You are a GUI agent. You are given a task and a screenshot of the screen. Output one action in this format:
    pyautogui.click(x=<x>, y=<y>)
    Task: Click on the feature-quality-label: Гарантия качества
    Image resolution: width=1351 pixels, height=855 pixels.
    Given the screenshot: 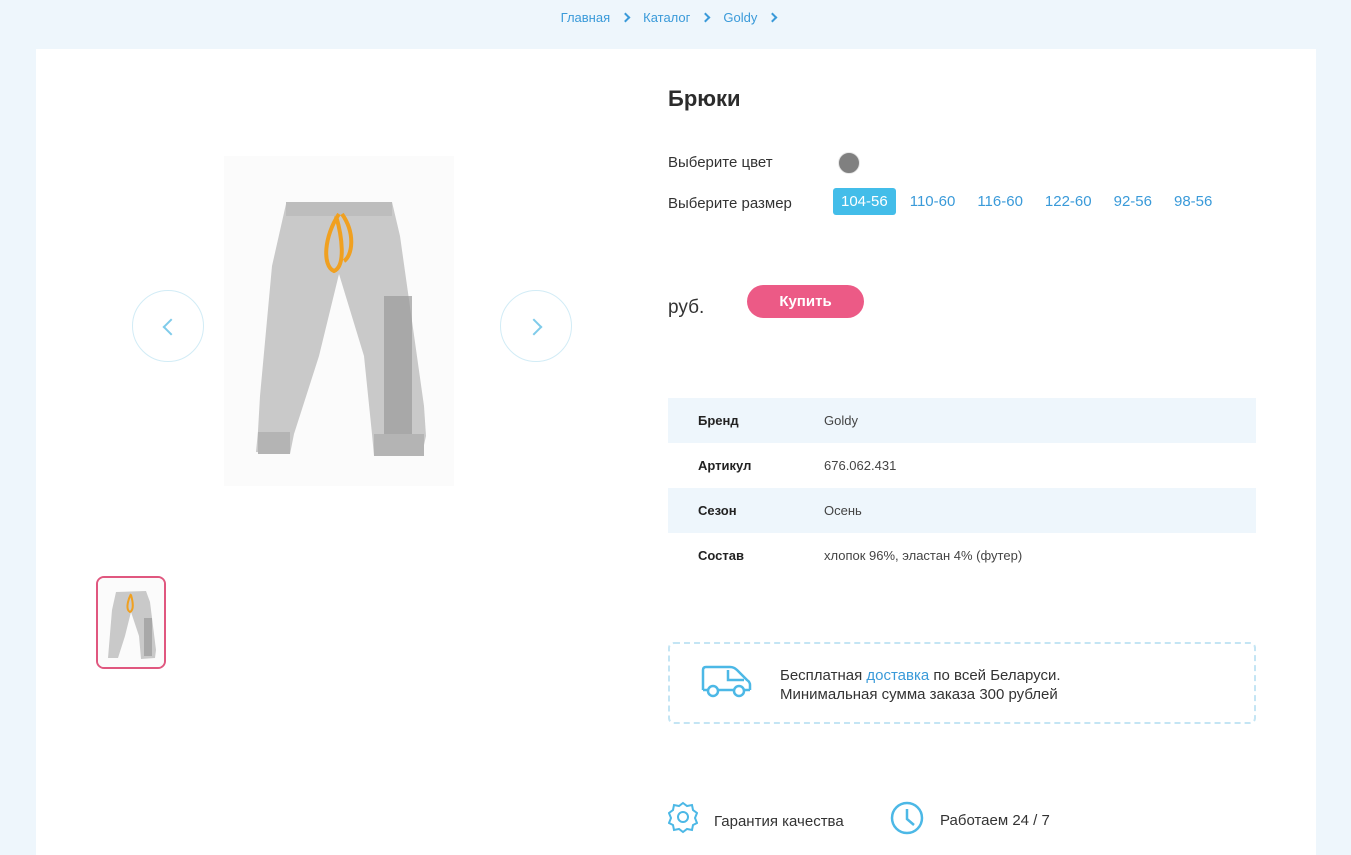 What is the action you would take?
    pyautogui.click(x=779, y=821)
    